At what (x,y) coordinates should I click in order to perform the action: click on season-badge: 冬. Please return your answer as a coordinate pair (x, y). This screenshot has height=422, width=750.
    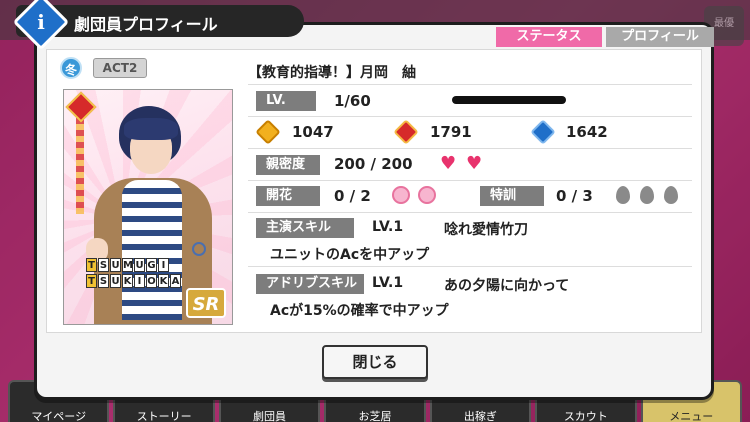
    Looking at the image, I should click on (71, 68).